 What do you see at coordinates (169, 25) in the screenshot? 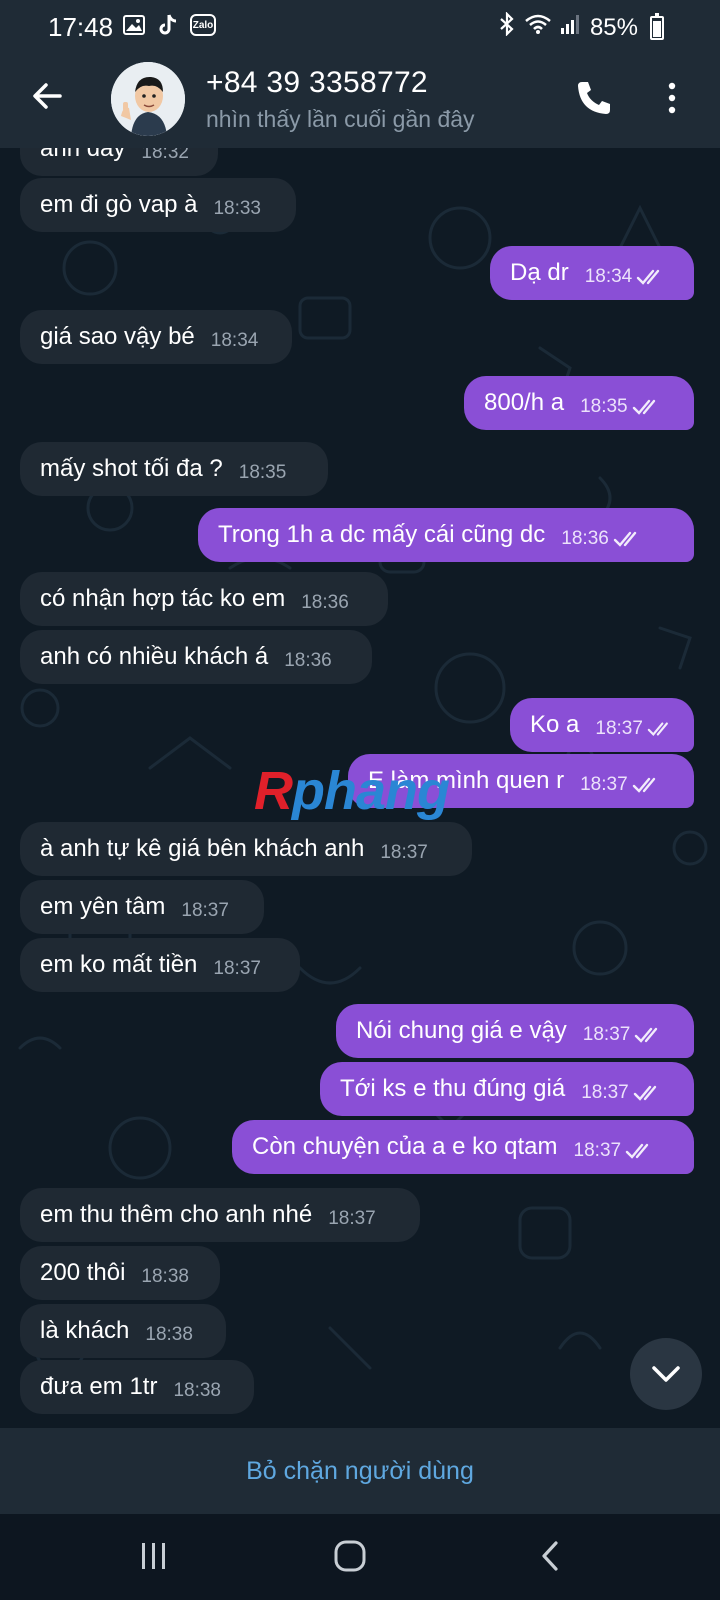
I see `status-app-icons: Zalo` at bounding box center [169, 25].